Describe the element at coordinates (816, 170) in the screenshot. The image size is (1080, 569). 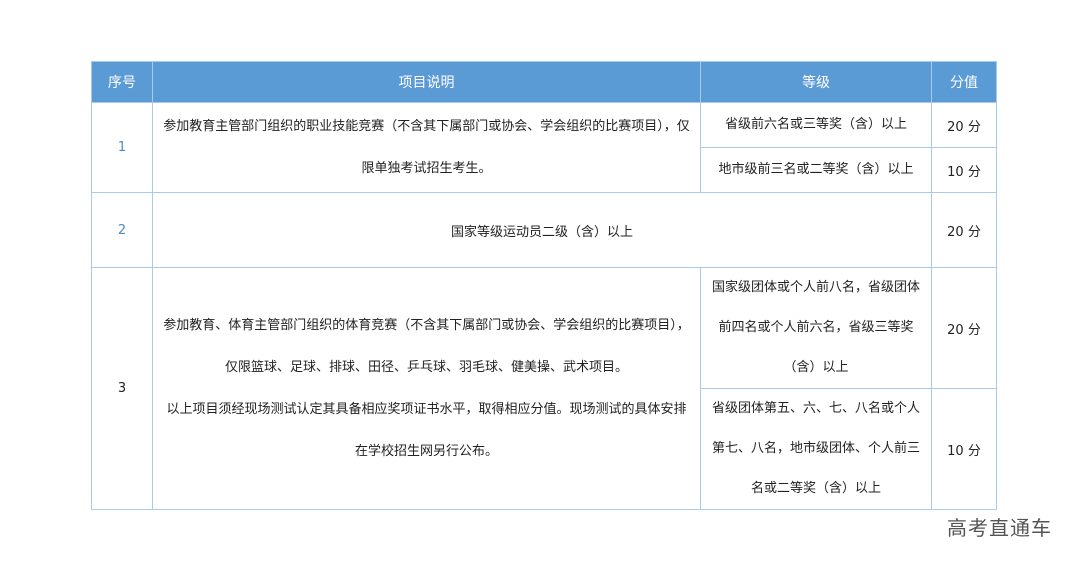
I see `row-1-grade-2: 地市级前三名或二等奖（含）以上` at that location.